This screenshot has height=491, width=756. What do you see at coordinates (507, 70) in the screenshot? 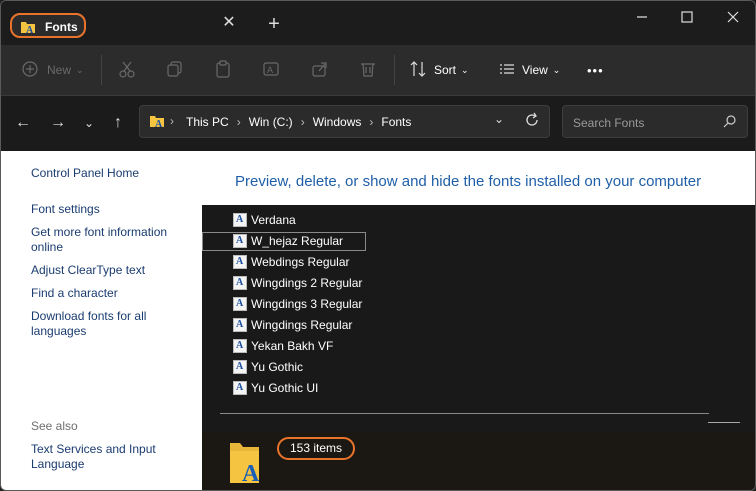
I see `view-list-icon` at bounding box center [507, 70].